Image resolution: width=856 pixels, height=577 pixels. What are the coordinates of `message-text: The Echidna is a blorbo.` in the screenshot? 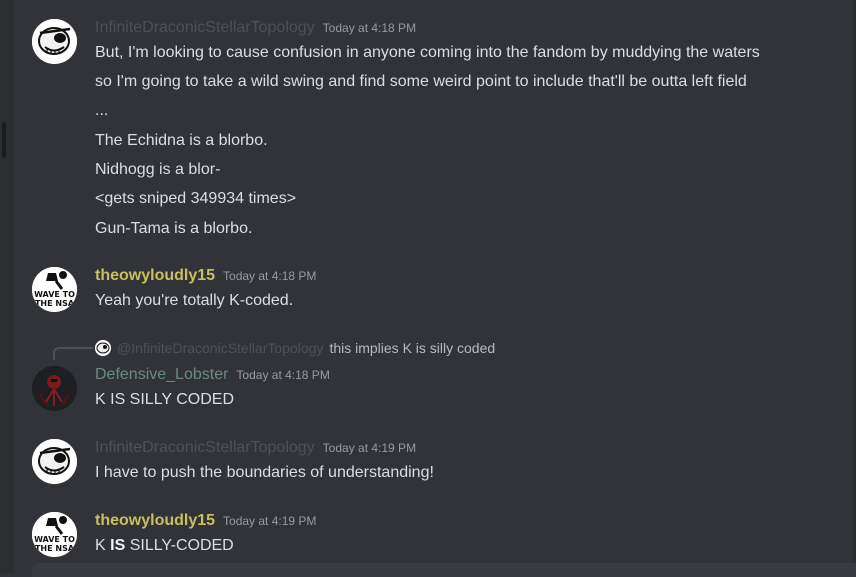 It's located at (181, 140).